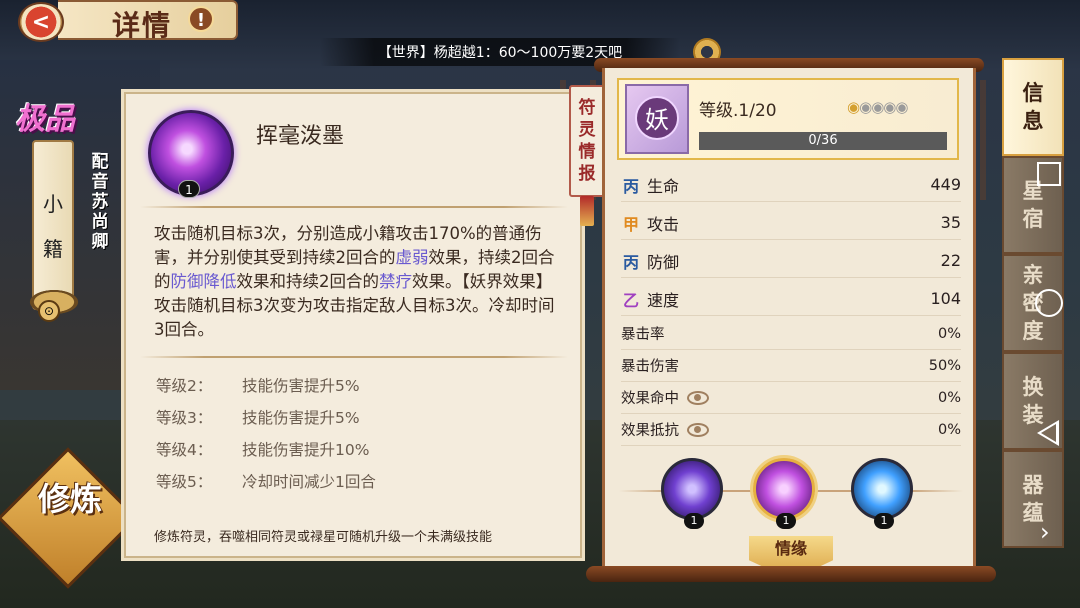 The height and width of the screenshot is (608, 1080). Describe the element at coordinates (587, 108) in the screenshot. I see `tag-char: 符` at that location.